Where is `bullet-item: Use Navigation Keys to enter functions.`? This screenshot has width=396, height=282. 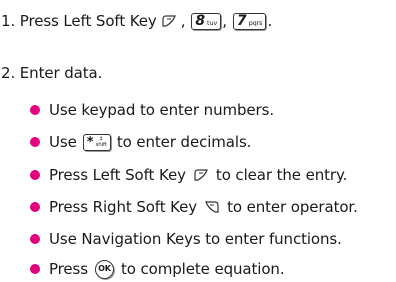
bullet-item: Use Navigation Keys to enter functions. is located at coordinates (186, 239).